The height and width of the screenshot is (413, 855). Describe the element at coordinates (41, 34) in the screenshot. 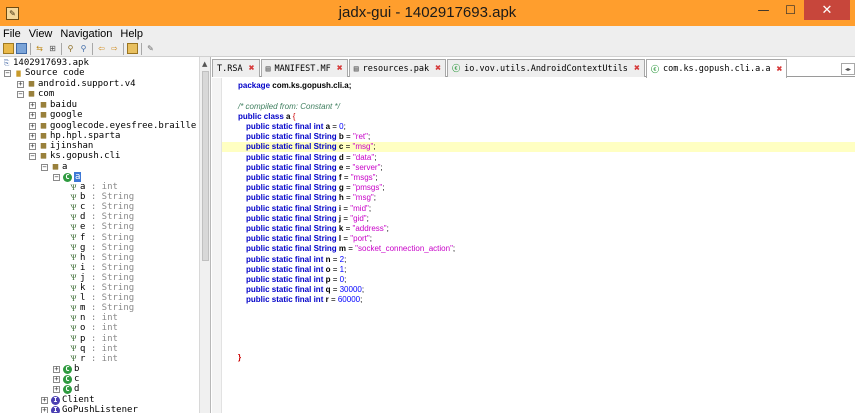

I see `menu-view: View` at that location.